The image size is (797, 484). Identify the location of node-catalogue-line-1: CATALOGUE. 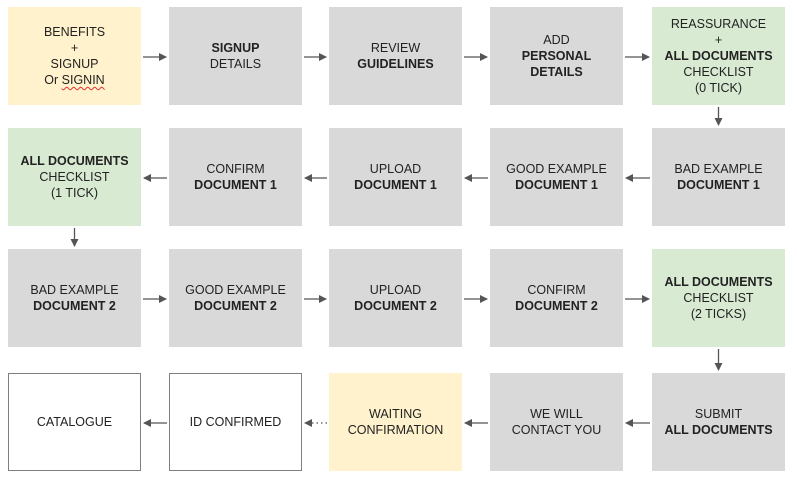
(74, 422).